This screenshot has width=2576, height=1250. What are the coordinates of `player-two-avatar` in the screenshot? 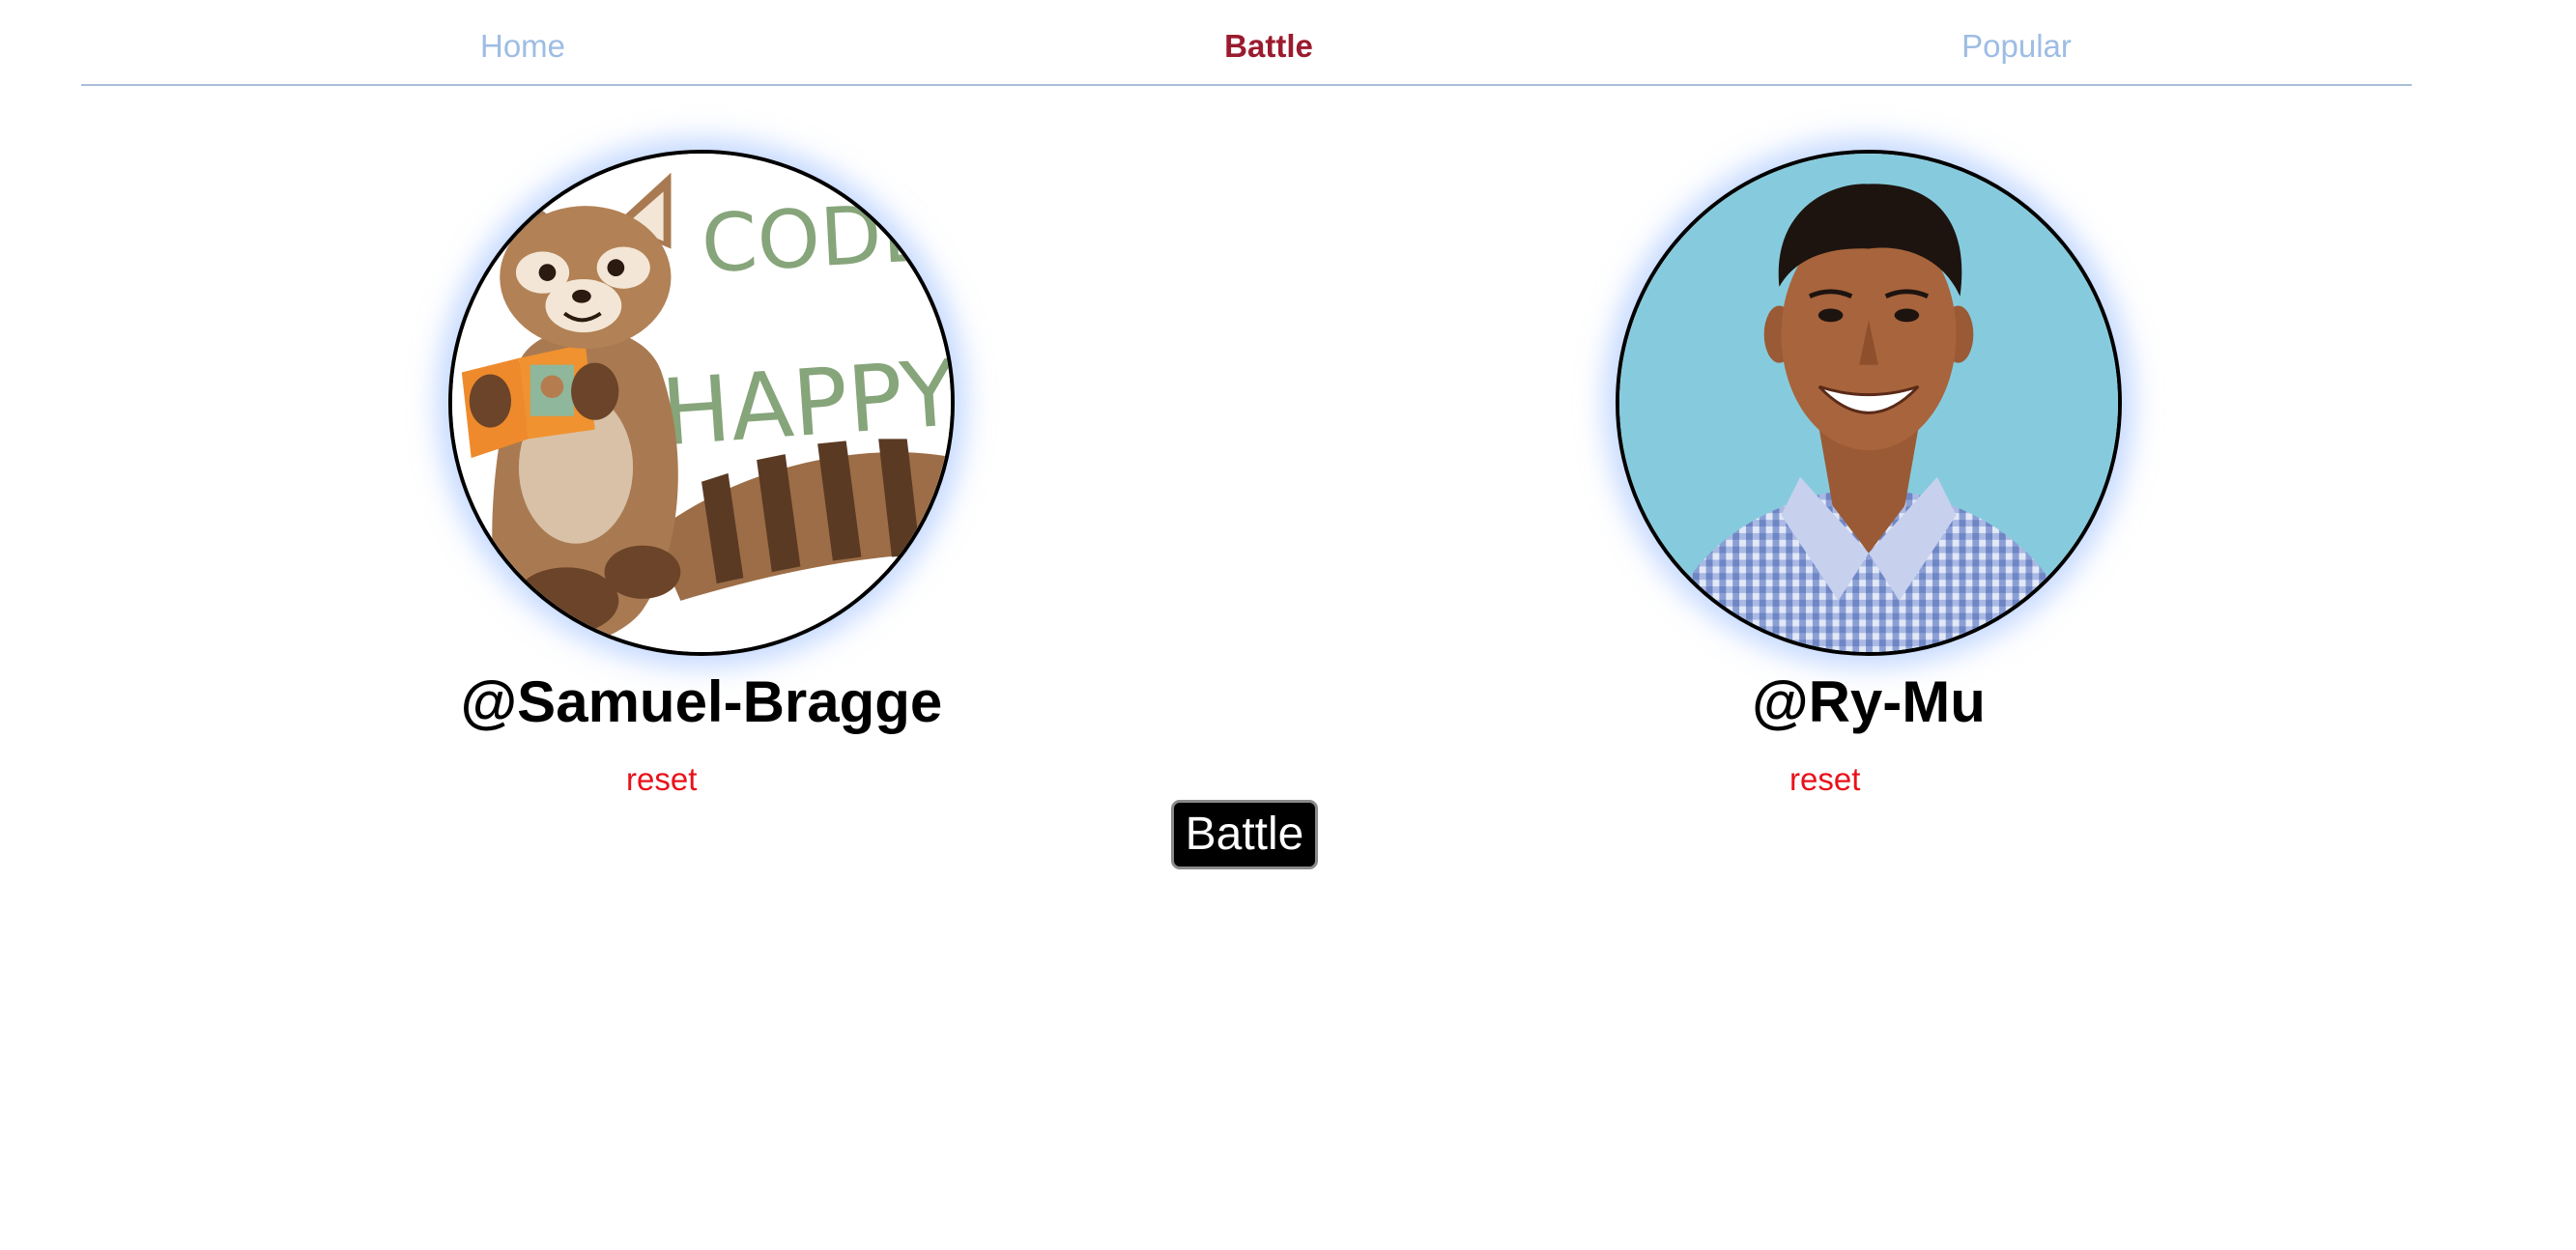 It's located at (1869, 403).